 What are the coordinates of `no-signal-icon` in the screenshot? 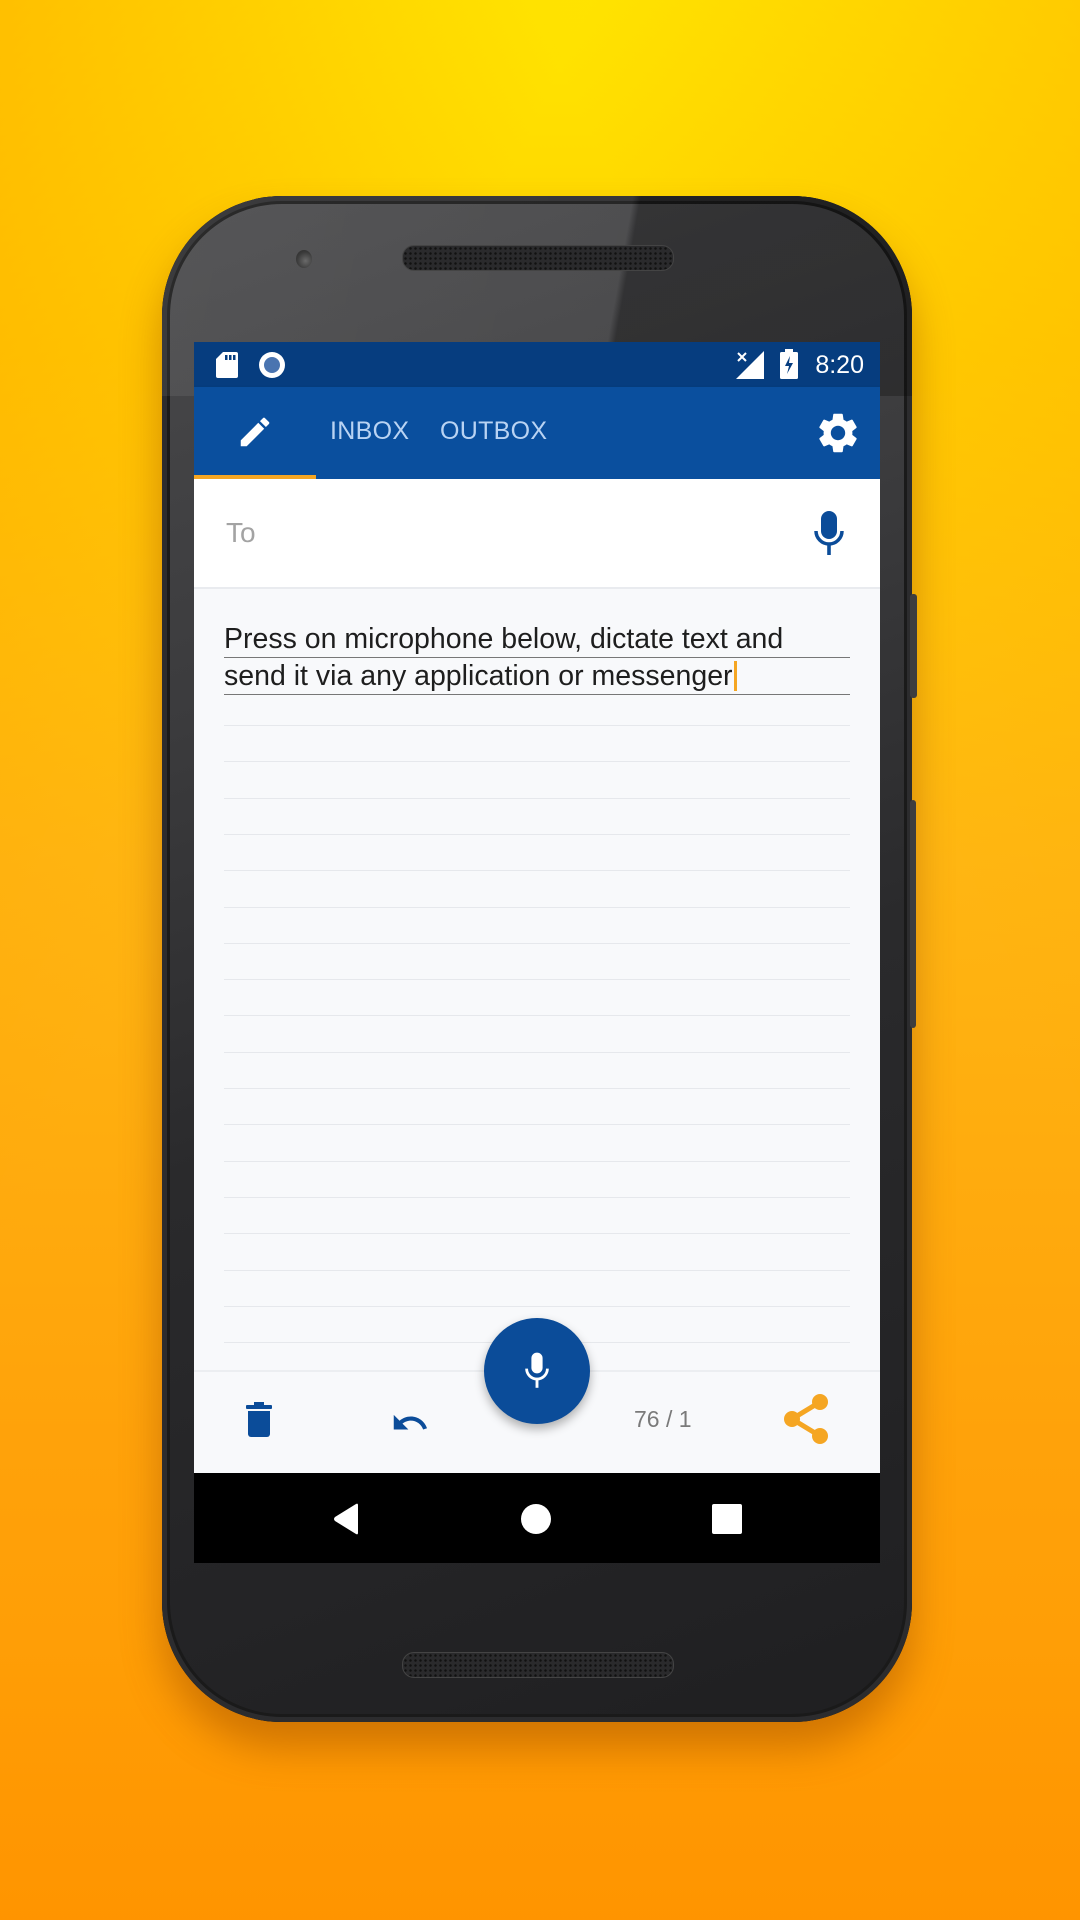 It's located at (750, 367).